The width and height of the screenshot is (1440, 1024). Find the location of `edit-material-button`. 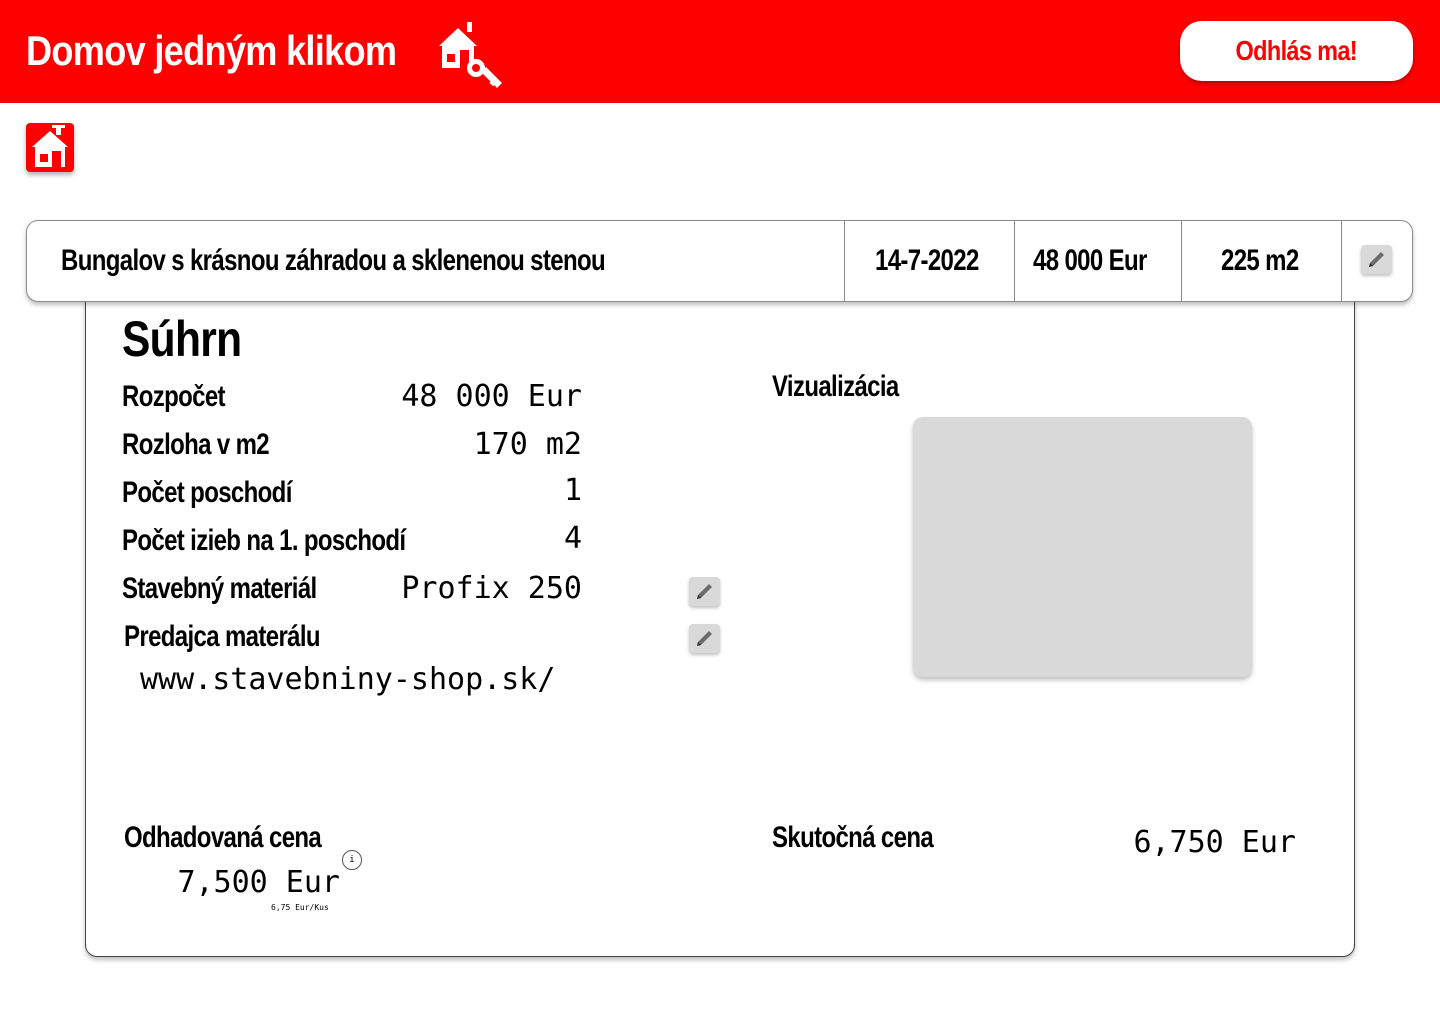

edit-material-button is located at coordinates (704, 591).